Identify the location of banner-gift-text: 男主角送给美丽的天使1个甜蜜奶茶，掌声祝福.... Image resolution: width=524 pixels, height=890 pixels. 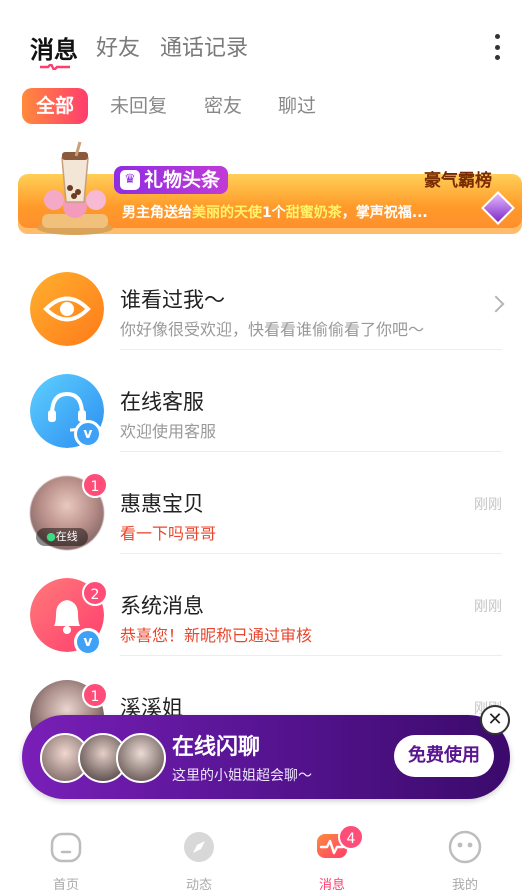
(275, 212).